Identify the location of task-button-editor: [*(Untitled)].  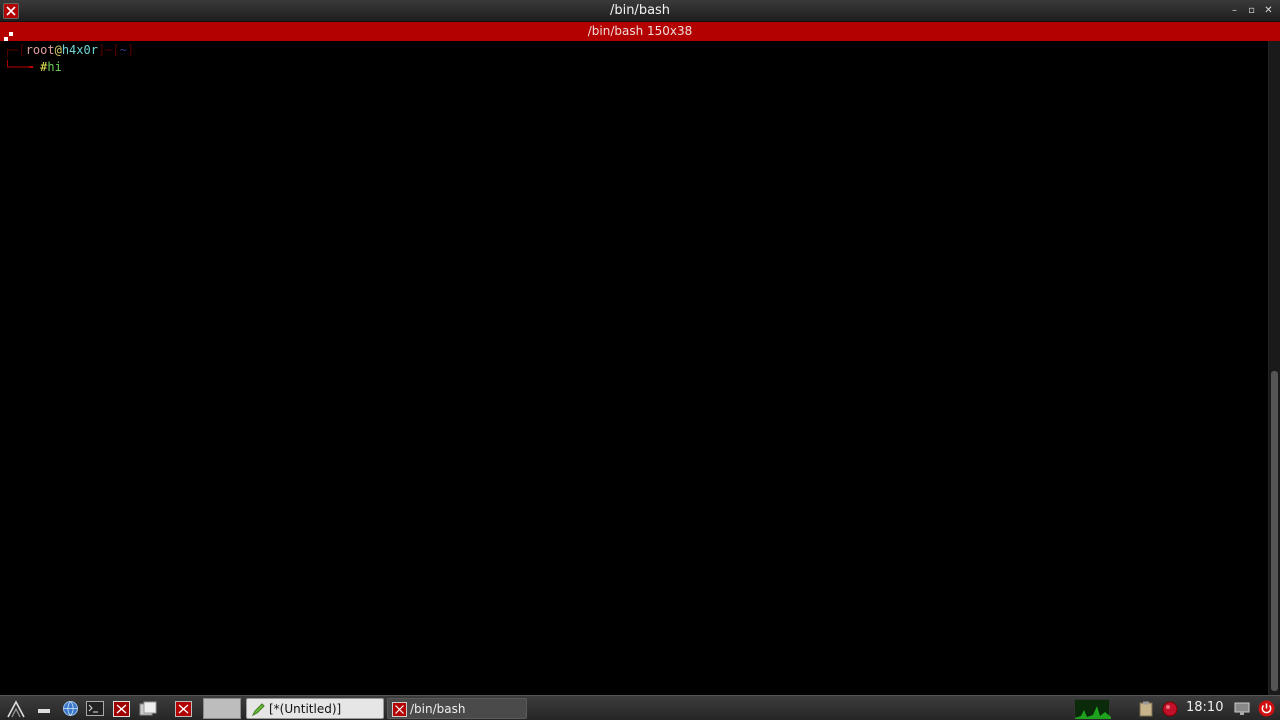
(315, 708).